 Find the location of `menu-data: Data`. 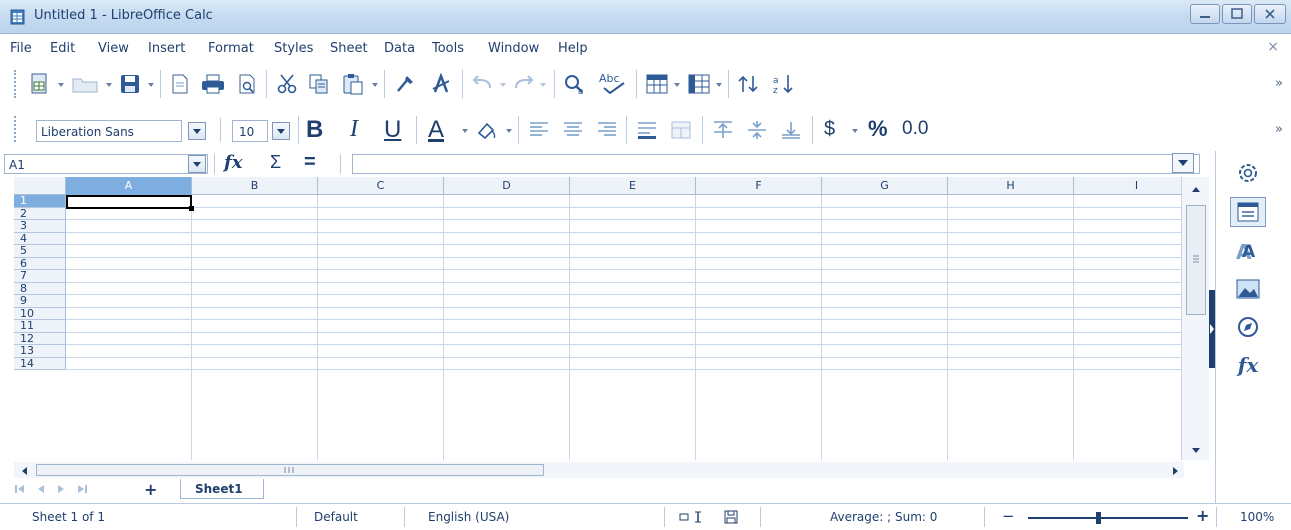

menu-data: Data is located at coordinates (399, 48).